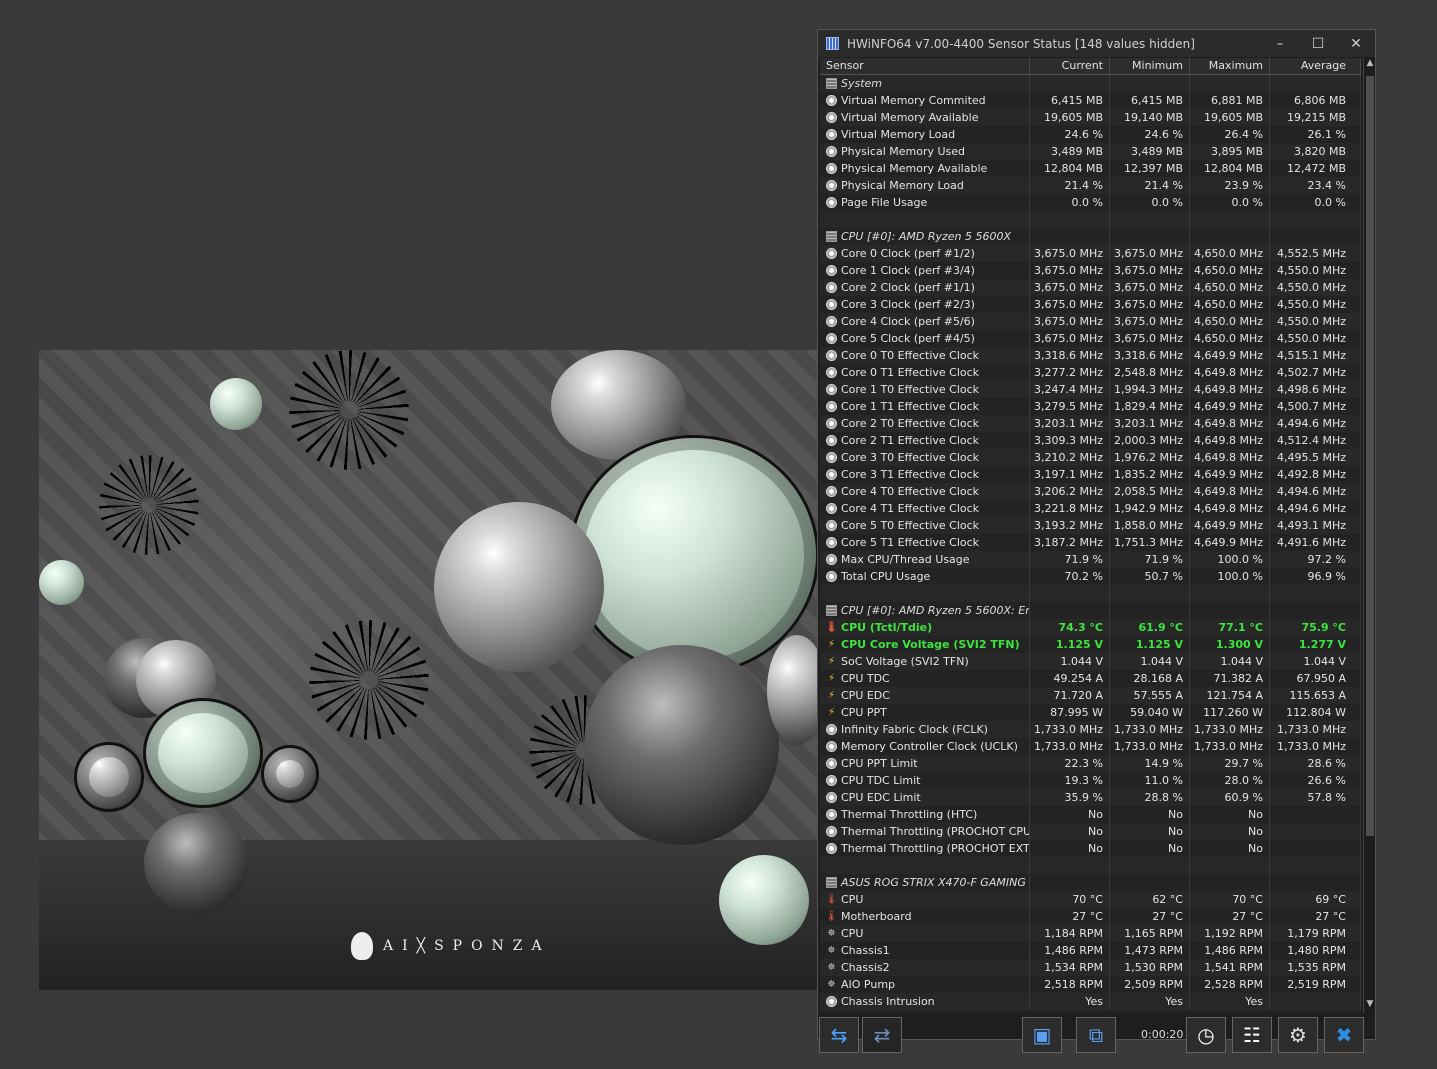 Image resolution: width=1437 pixels, height=1069 pixels. Describe the element at coordinates (925, 763) in the screenshot. I see `sensor-name-cell: CPU PPT Limit` at that location.